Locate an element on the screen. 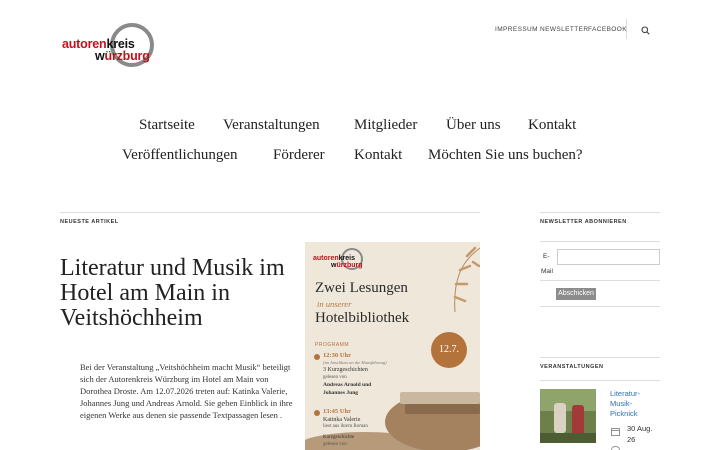 The height and width of the screenshot is (450, 720). poster-item-1d: Johannes Jung is located at coordinates (341, 393).